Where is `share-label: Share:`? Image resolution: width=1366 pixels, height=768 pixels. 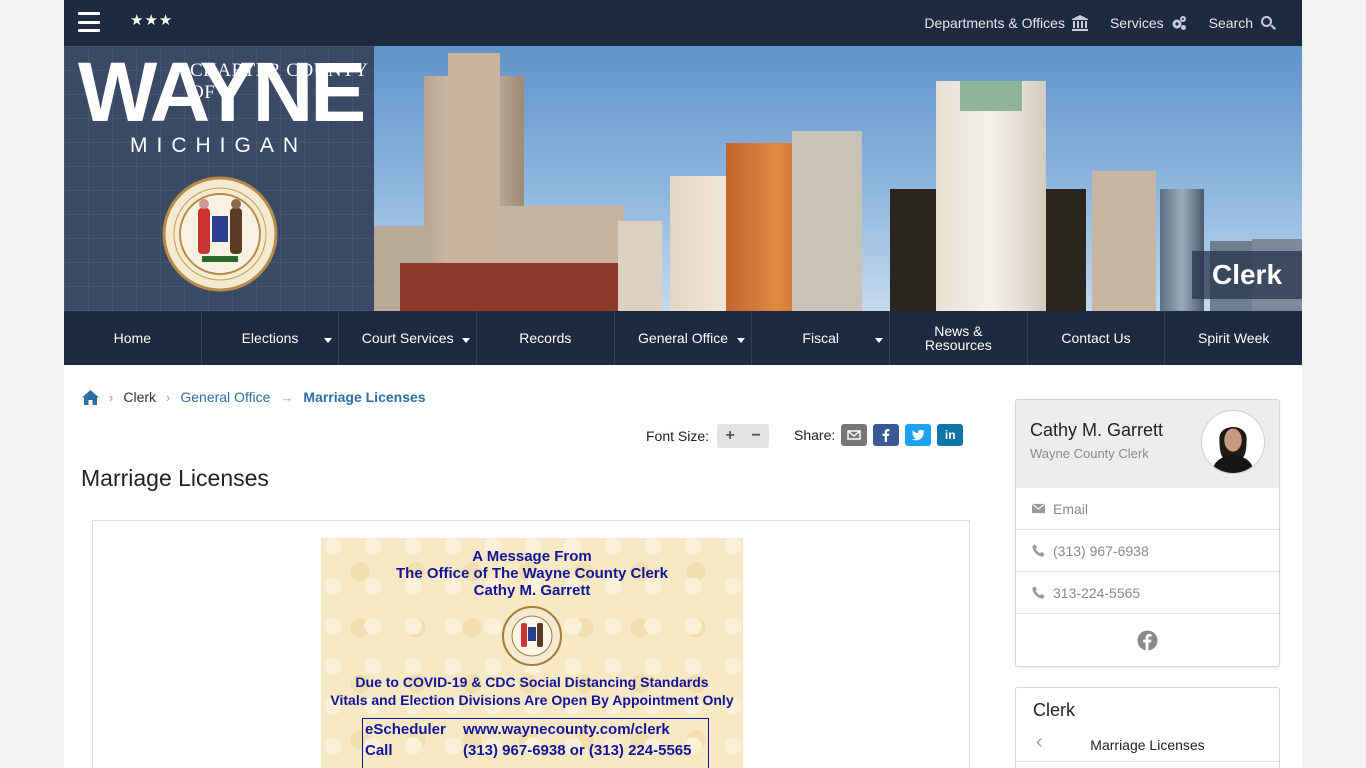 share-label: Share: is located at coordinates (815, 435).